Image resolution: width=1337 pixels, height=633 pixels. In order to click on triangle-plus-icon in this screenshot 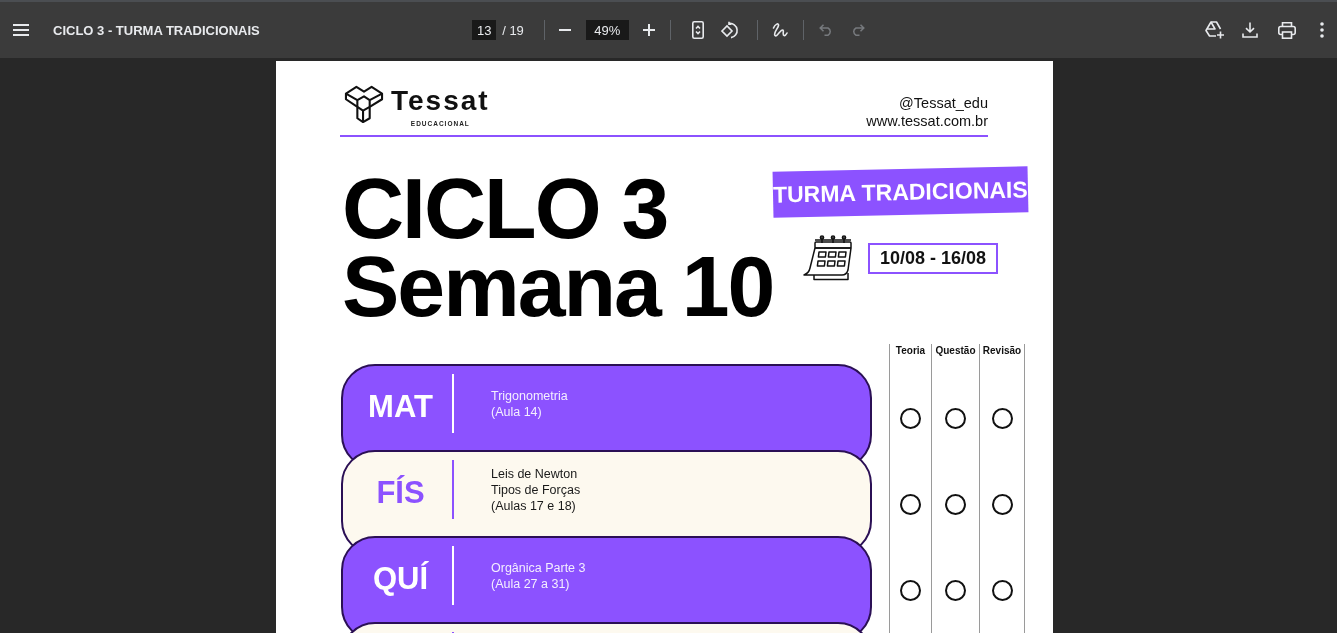, I will do `click(1215, 30)`.